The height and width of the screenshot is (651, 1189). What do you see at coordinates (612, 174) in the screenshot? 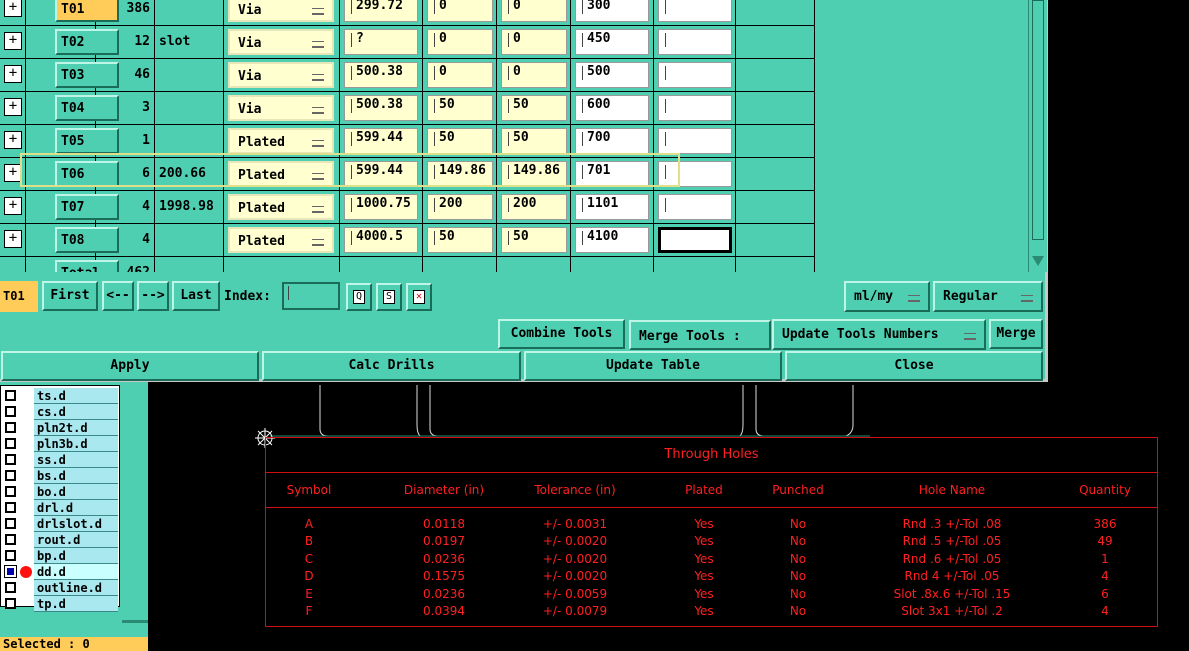
I see `route-field: 701` at bounding box center [612, 174].